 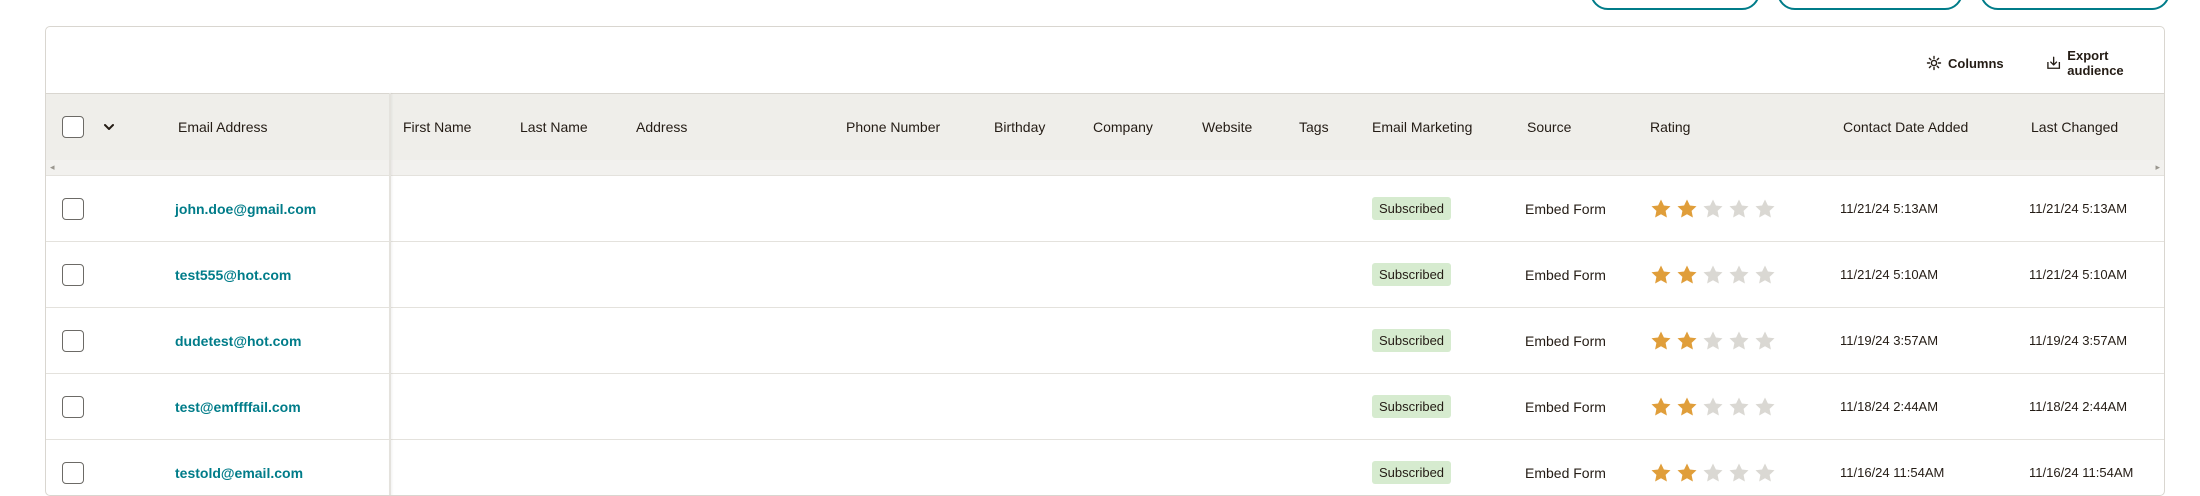 I want to click on last-changed-cell: 11/18/24 2:44AM, so click(x=2078, y=406).